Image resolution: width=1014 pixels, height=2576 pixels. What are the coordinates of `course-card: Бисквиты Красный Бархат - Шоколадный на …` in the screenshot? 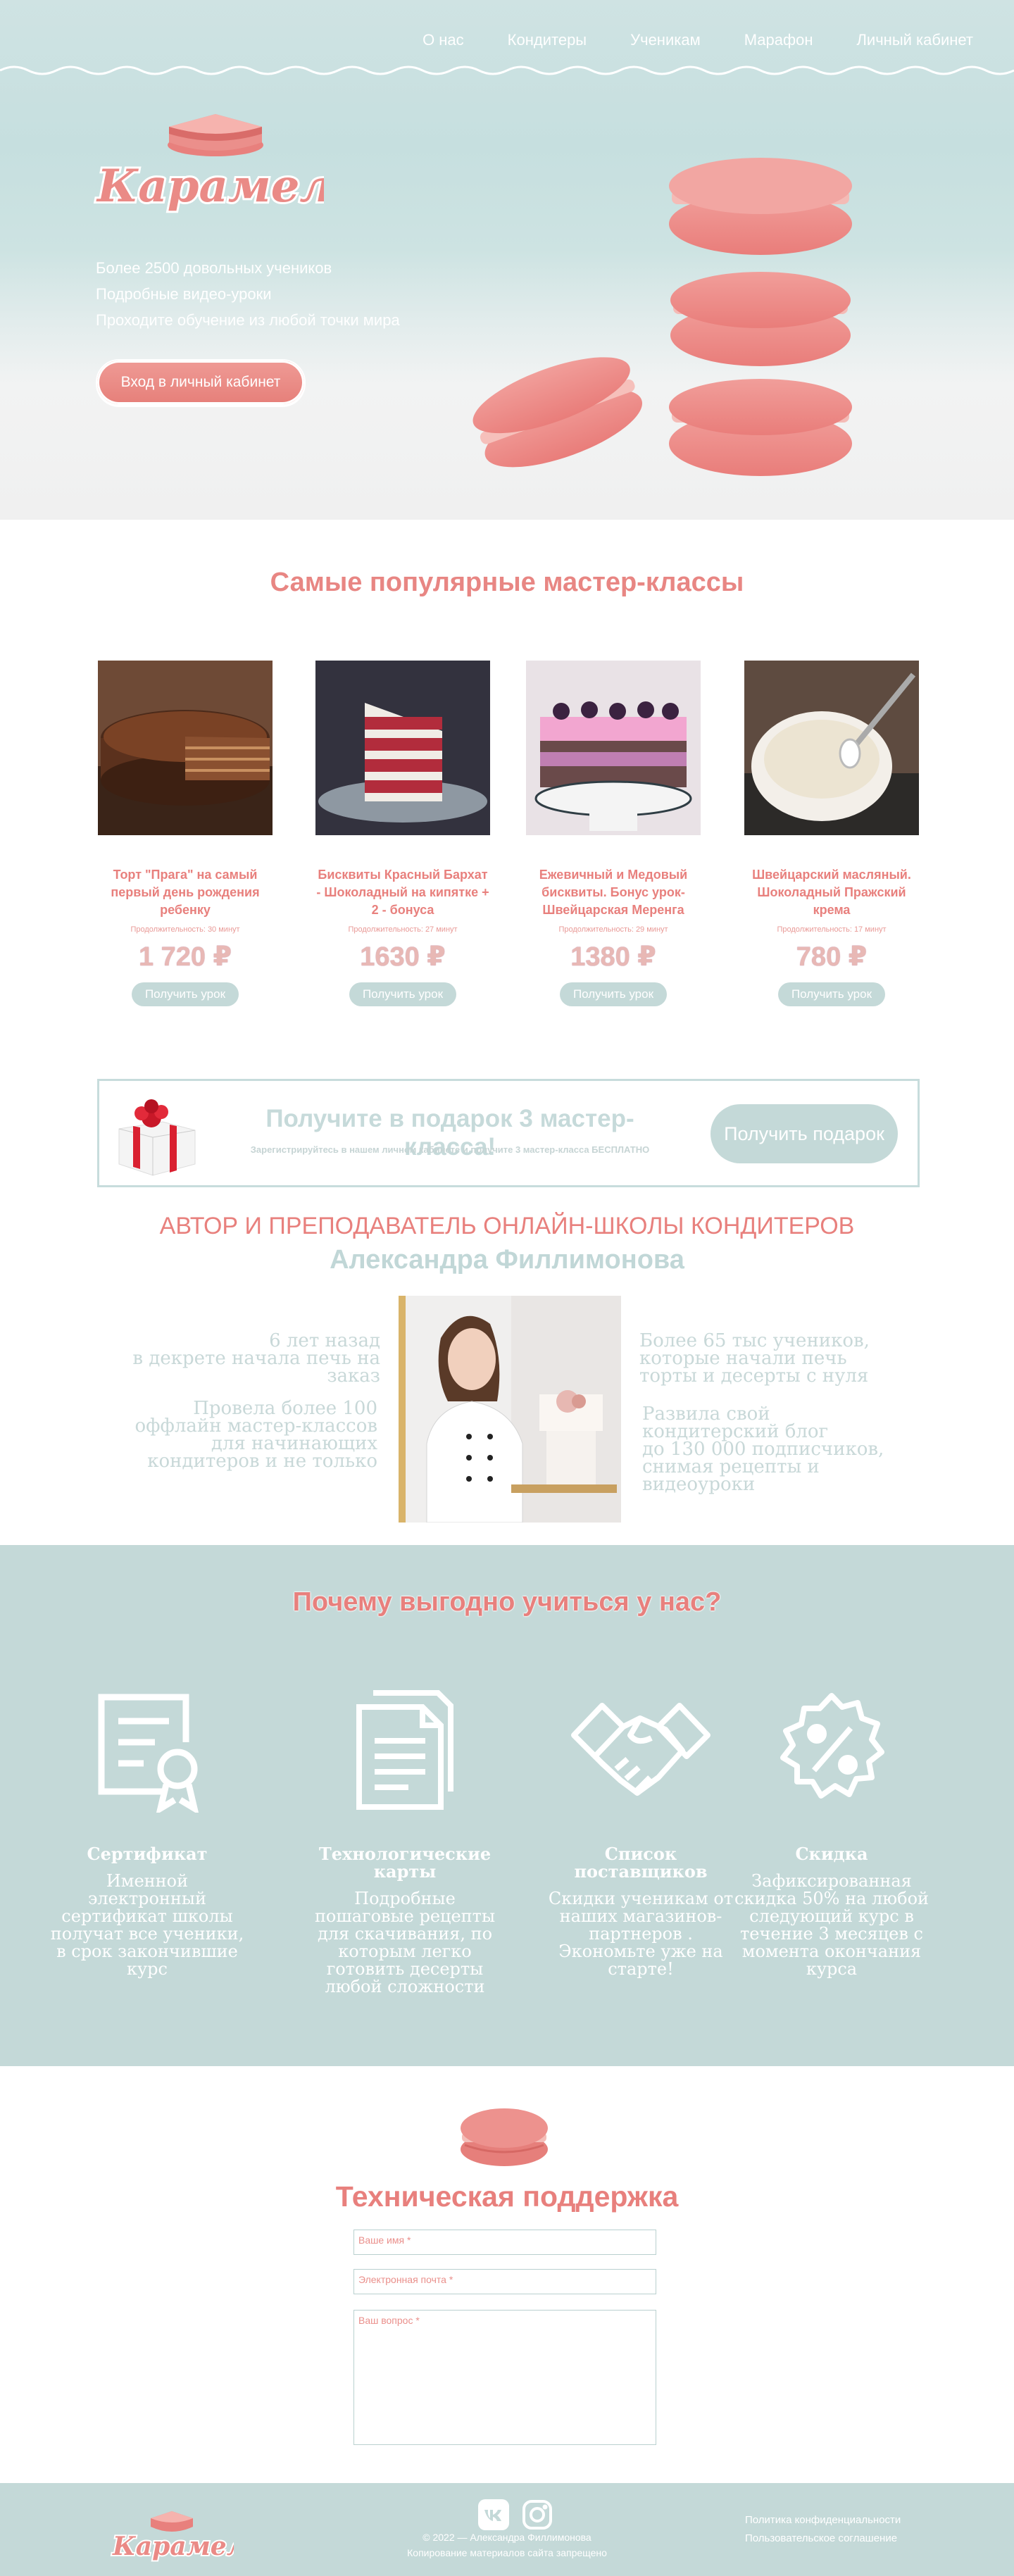 It's located at (402, 833).